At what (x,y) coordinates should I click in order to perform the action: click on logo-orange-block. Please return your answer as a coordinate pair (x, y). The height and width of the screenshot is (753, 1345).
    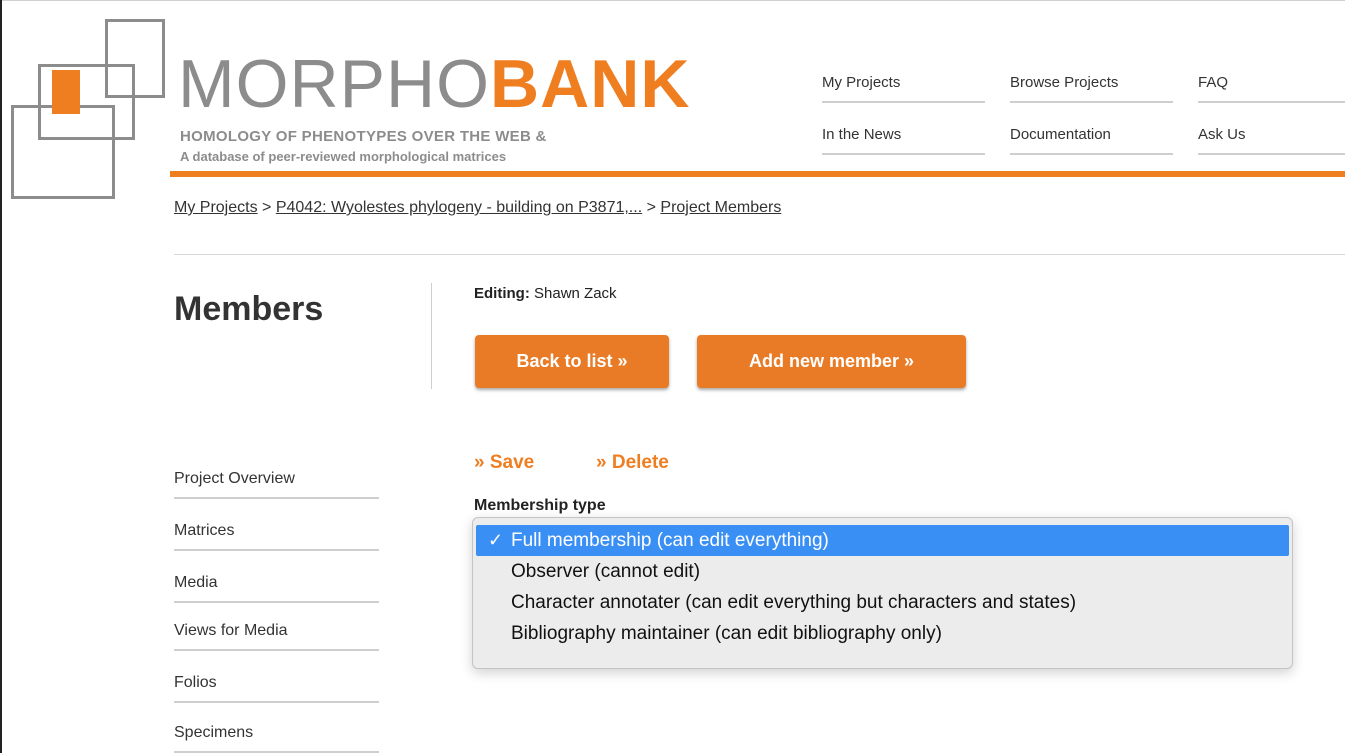
    Looking at the image, I should click on (66, 92).